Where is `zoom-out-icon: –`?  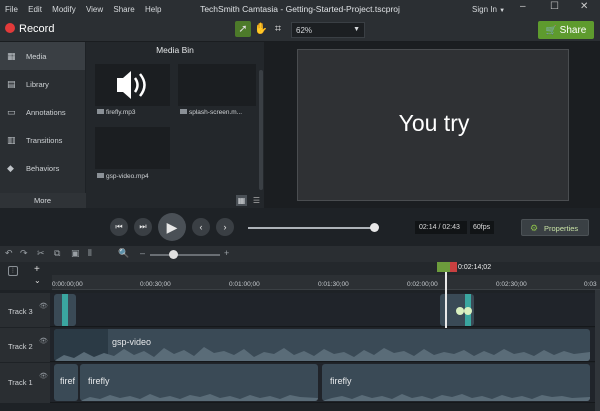
zoom-out-icon: – is located at coordinates (142, 253).